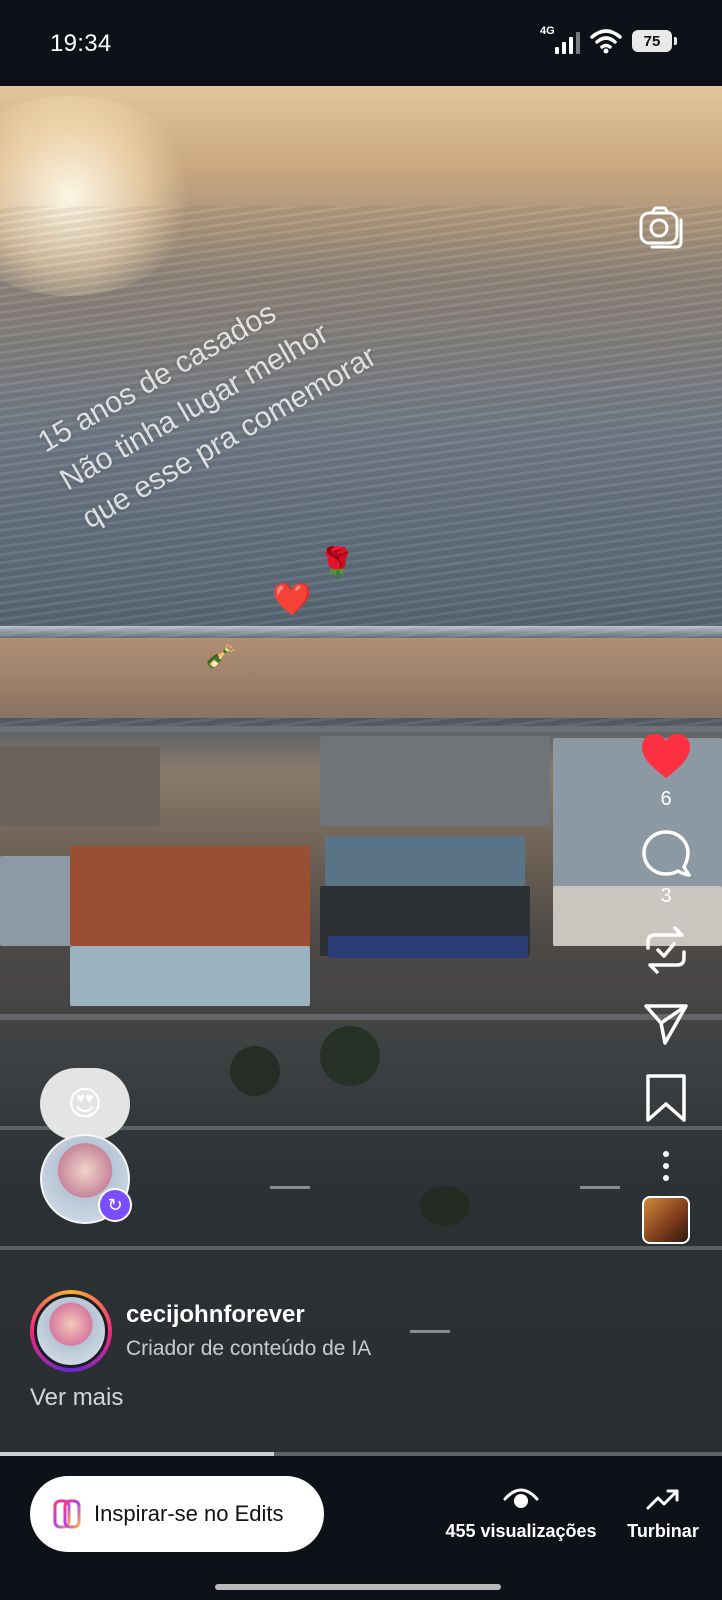  What do you see at coordinates (521, 1514) in the screenshot?
I see `views-button: 455 visualizações` at bounding box center [521, 1514].